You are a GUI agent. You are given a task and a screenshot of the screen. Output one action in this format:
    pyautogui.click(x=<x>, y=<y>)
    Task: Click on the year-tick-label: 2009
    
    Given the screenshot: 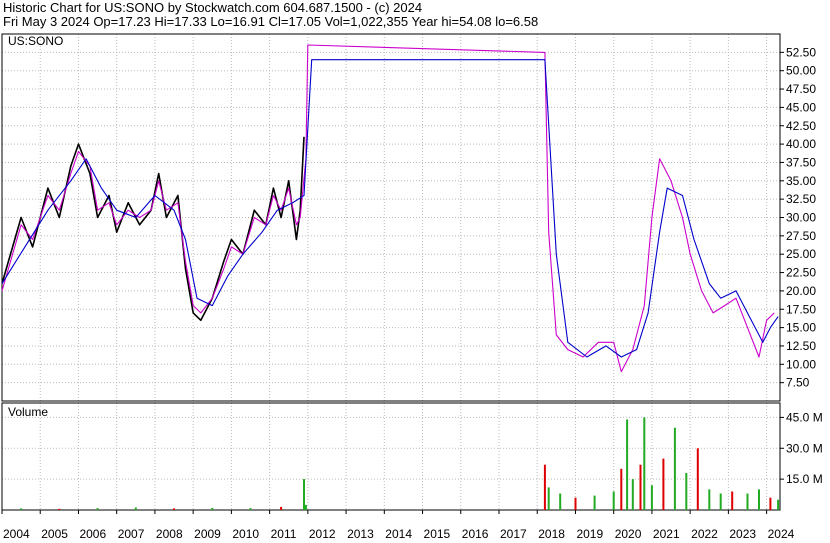 What is the action you would take?
    pyautogui.click(x=207, y=534)
    